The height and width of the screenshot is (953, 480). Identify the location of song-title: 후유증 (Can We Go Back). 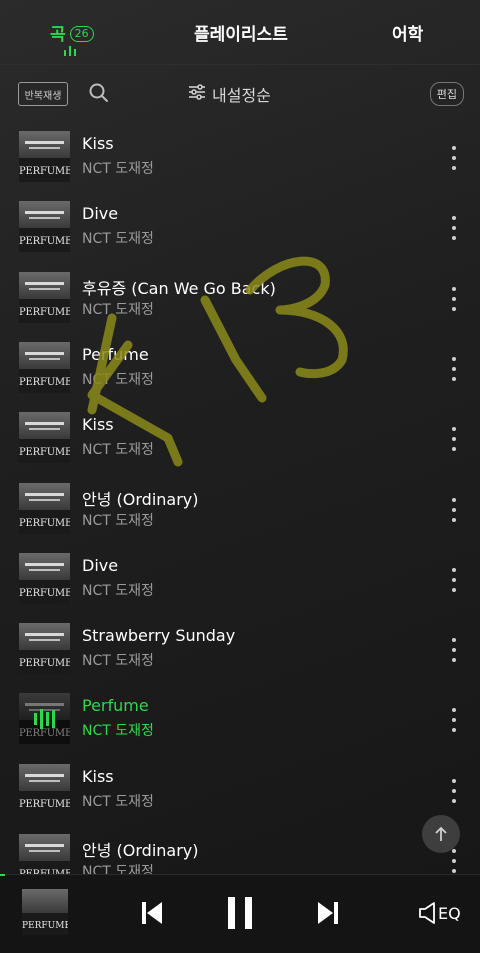
(179, 288).